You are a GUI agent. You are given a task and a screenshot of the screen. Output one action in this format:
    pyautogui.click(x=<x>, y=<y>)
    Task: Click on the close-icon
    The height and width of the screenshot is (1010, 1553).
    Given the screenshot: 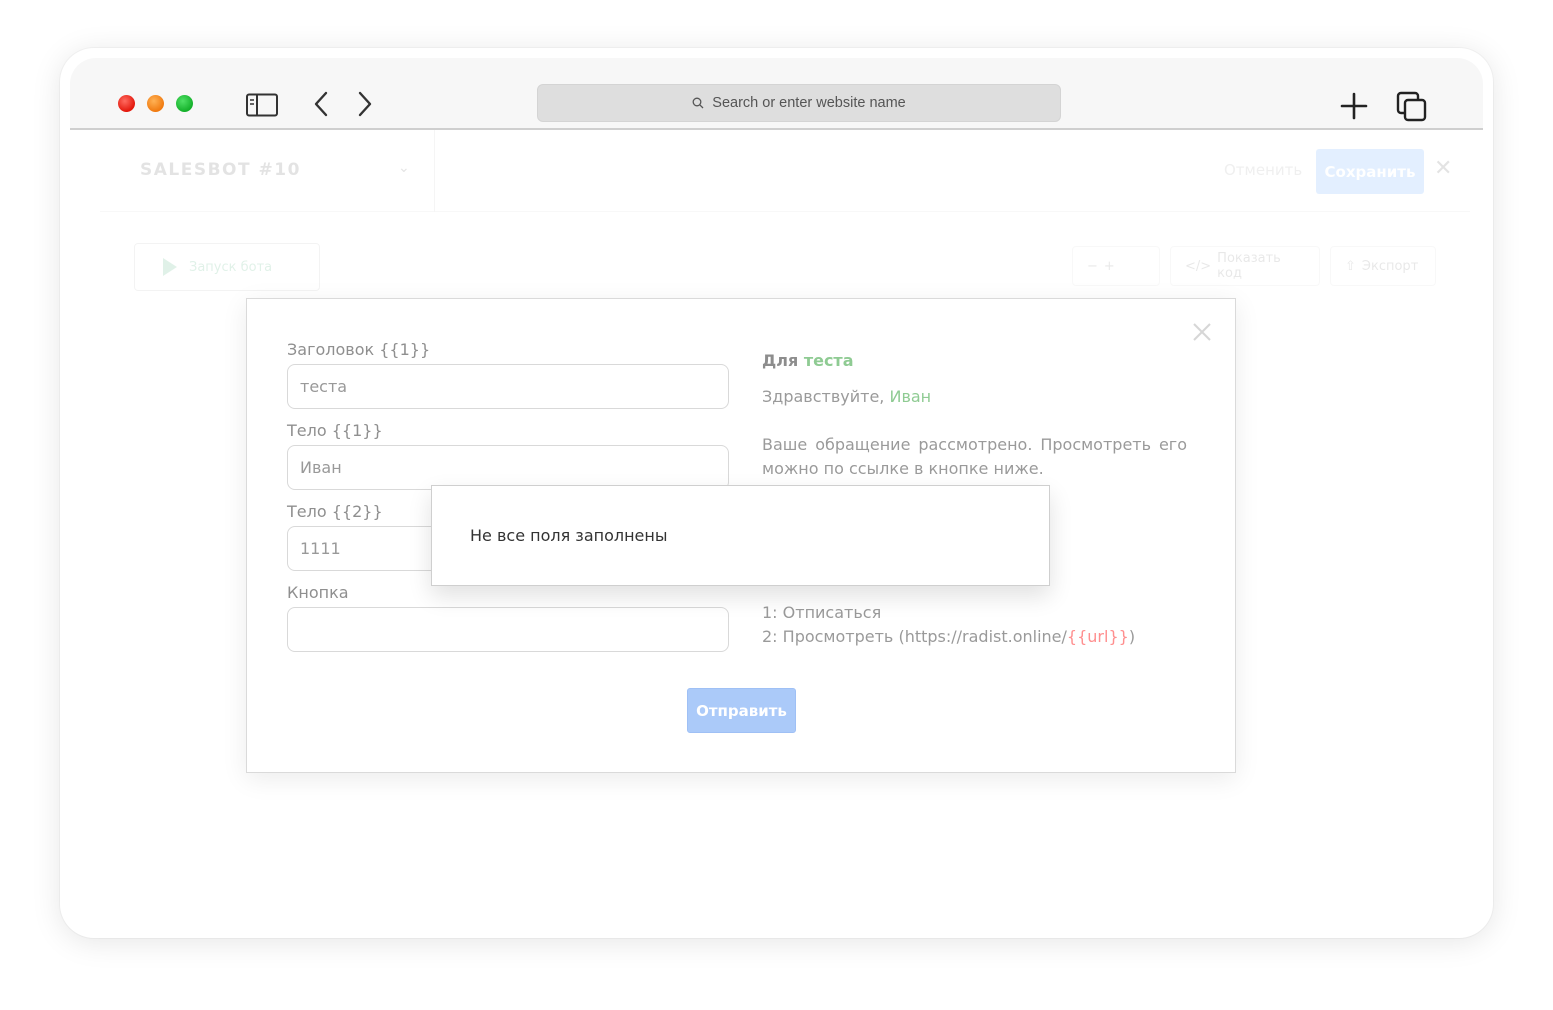 What is the action you would take?
    pyautogui.click(x=1202, y=332)
    